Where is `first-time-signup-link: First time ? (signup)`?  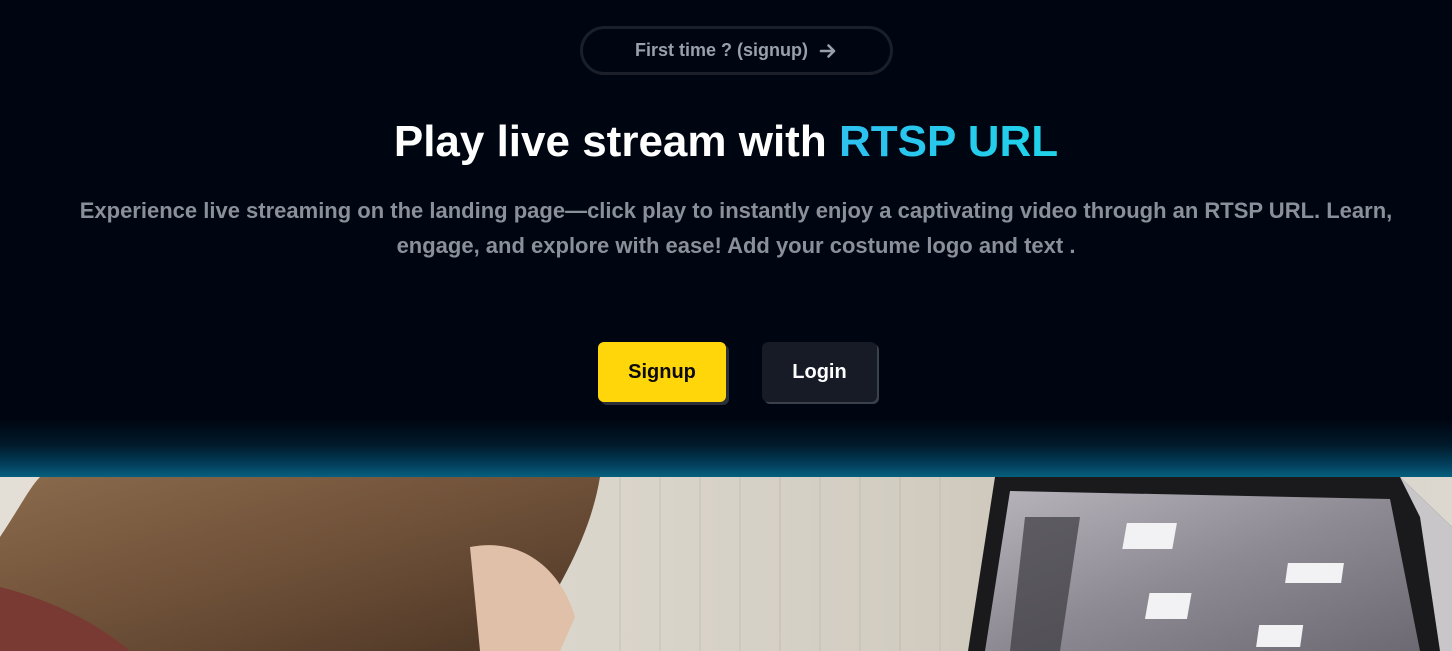
first-time-signup-link: First time ? (signup) is located at coordinates (736, 50).